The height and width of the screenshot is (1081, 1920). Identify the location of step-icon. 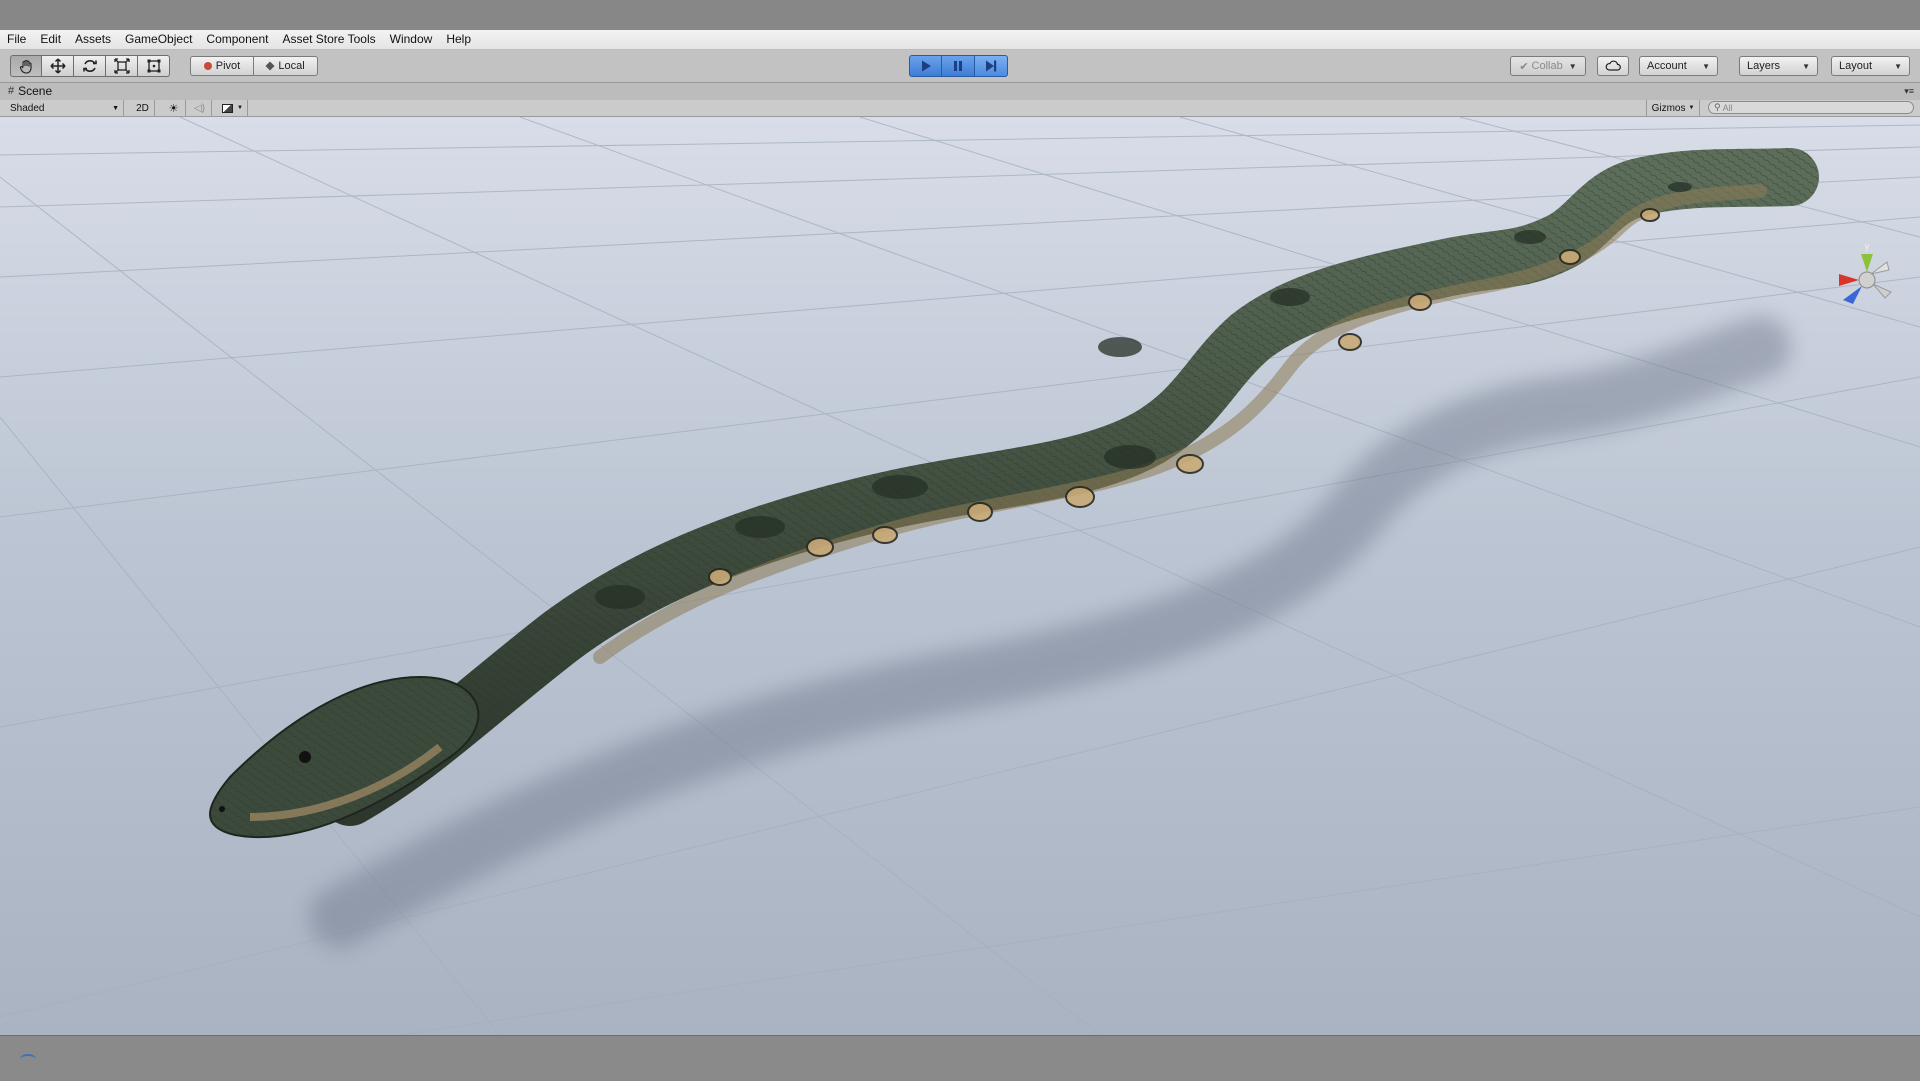
(991, 66).